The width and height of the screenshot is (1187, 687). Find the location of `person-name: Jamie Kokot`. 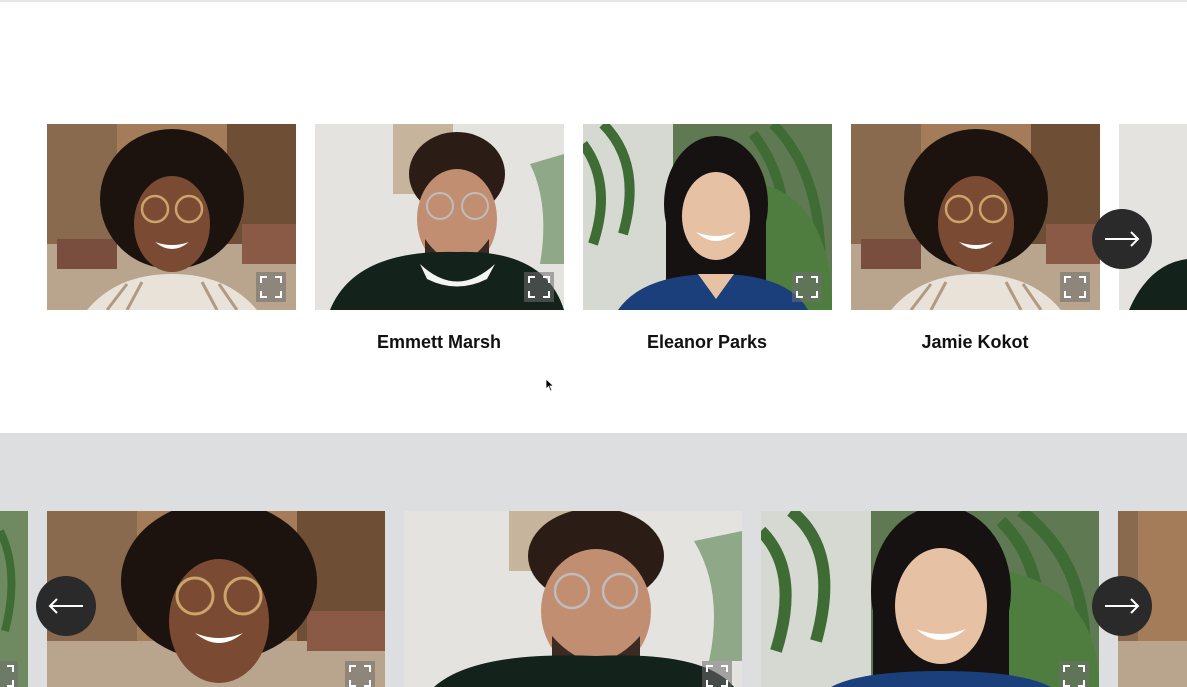

person-name: Jamie Kokot is located at coordinates (975, 342).